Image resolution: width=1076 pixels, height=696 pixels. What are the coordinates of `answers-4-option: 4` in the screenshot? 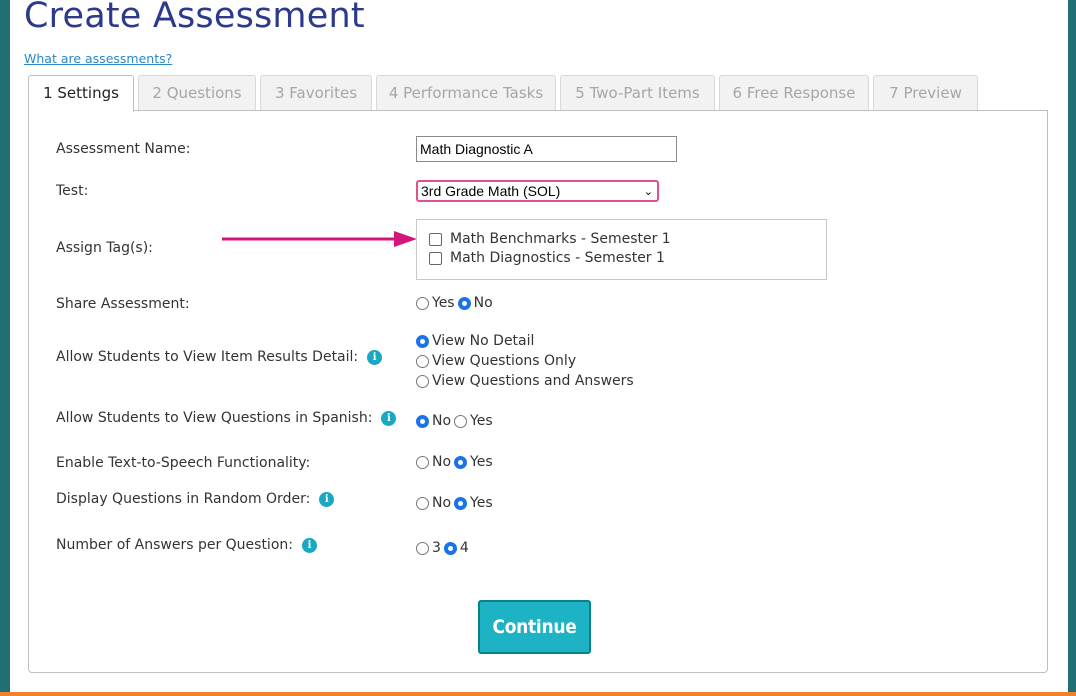 It's located at (456, 548).